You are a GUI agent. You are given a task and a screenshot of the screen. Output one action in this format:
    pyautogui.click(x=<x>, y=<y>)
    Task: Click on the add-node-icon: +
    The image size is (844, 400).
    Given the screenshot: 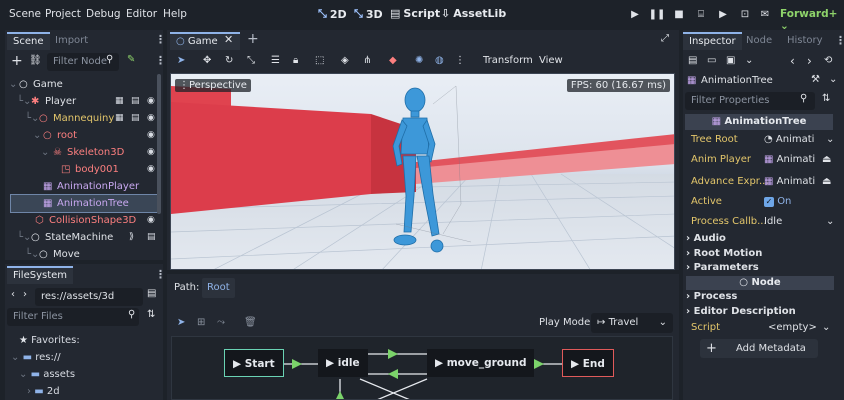 What is the action you would take?
    pyautogui.click(x=17, y=61)
    